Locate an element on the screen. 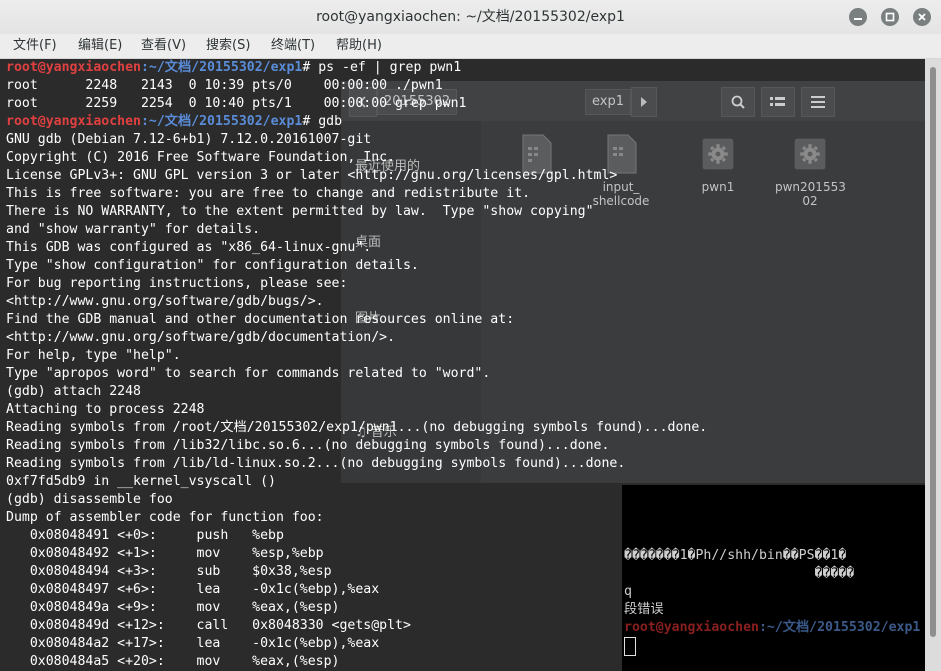  search-button is located at coordinates (738, 102).